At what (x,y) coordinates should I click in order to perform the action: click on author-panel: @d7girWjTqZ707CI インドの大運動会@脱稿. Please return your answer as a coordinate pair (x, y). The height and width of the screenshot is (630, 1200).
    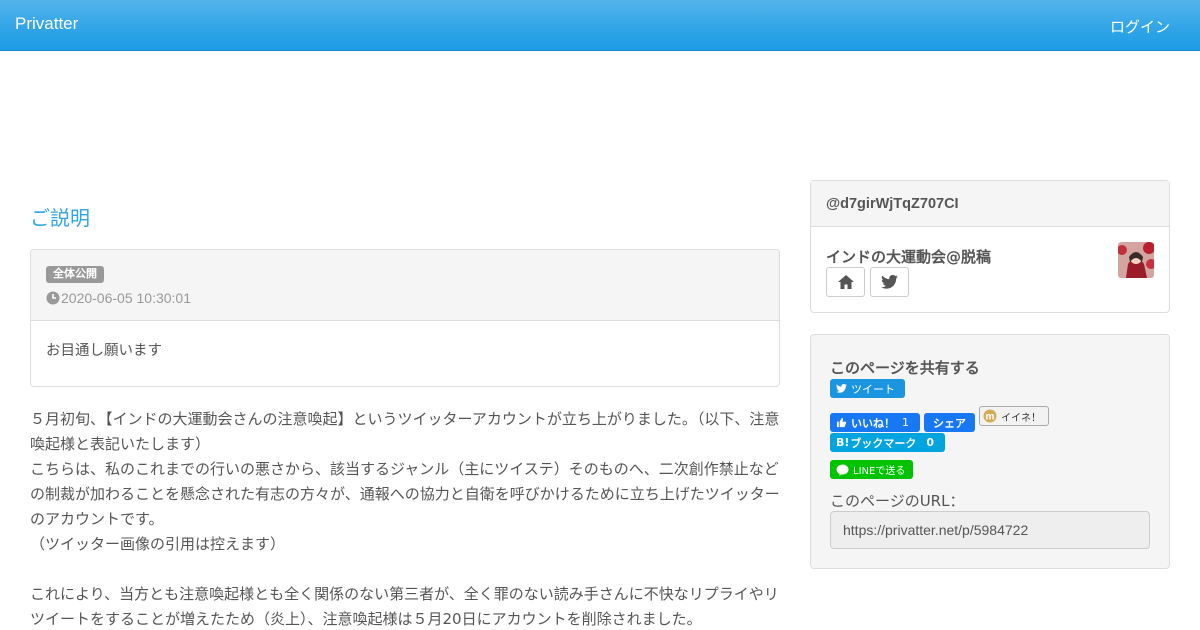
    Looking at the image, I should click on (990, 246).